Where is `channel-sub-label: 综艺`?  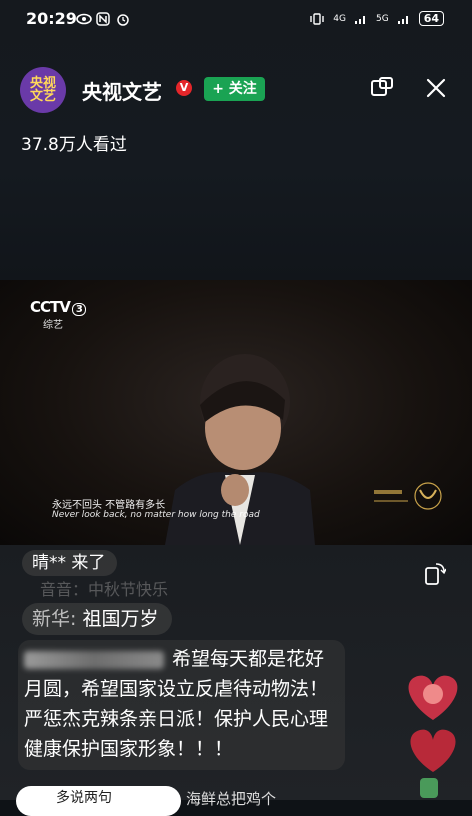 channel-sub-label: 综艺 is located at coordinates (53, 325).